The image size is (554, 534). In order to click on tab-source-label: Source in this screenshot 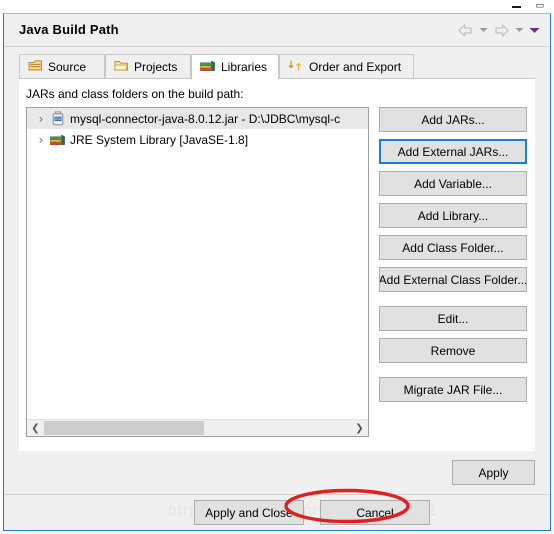, I will do `click(67, 67)`.